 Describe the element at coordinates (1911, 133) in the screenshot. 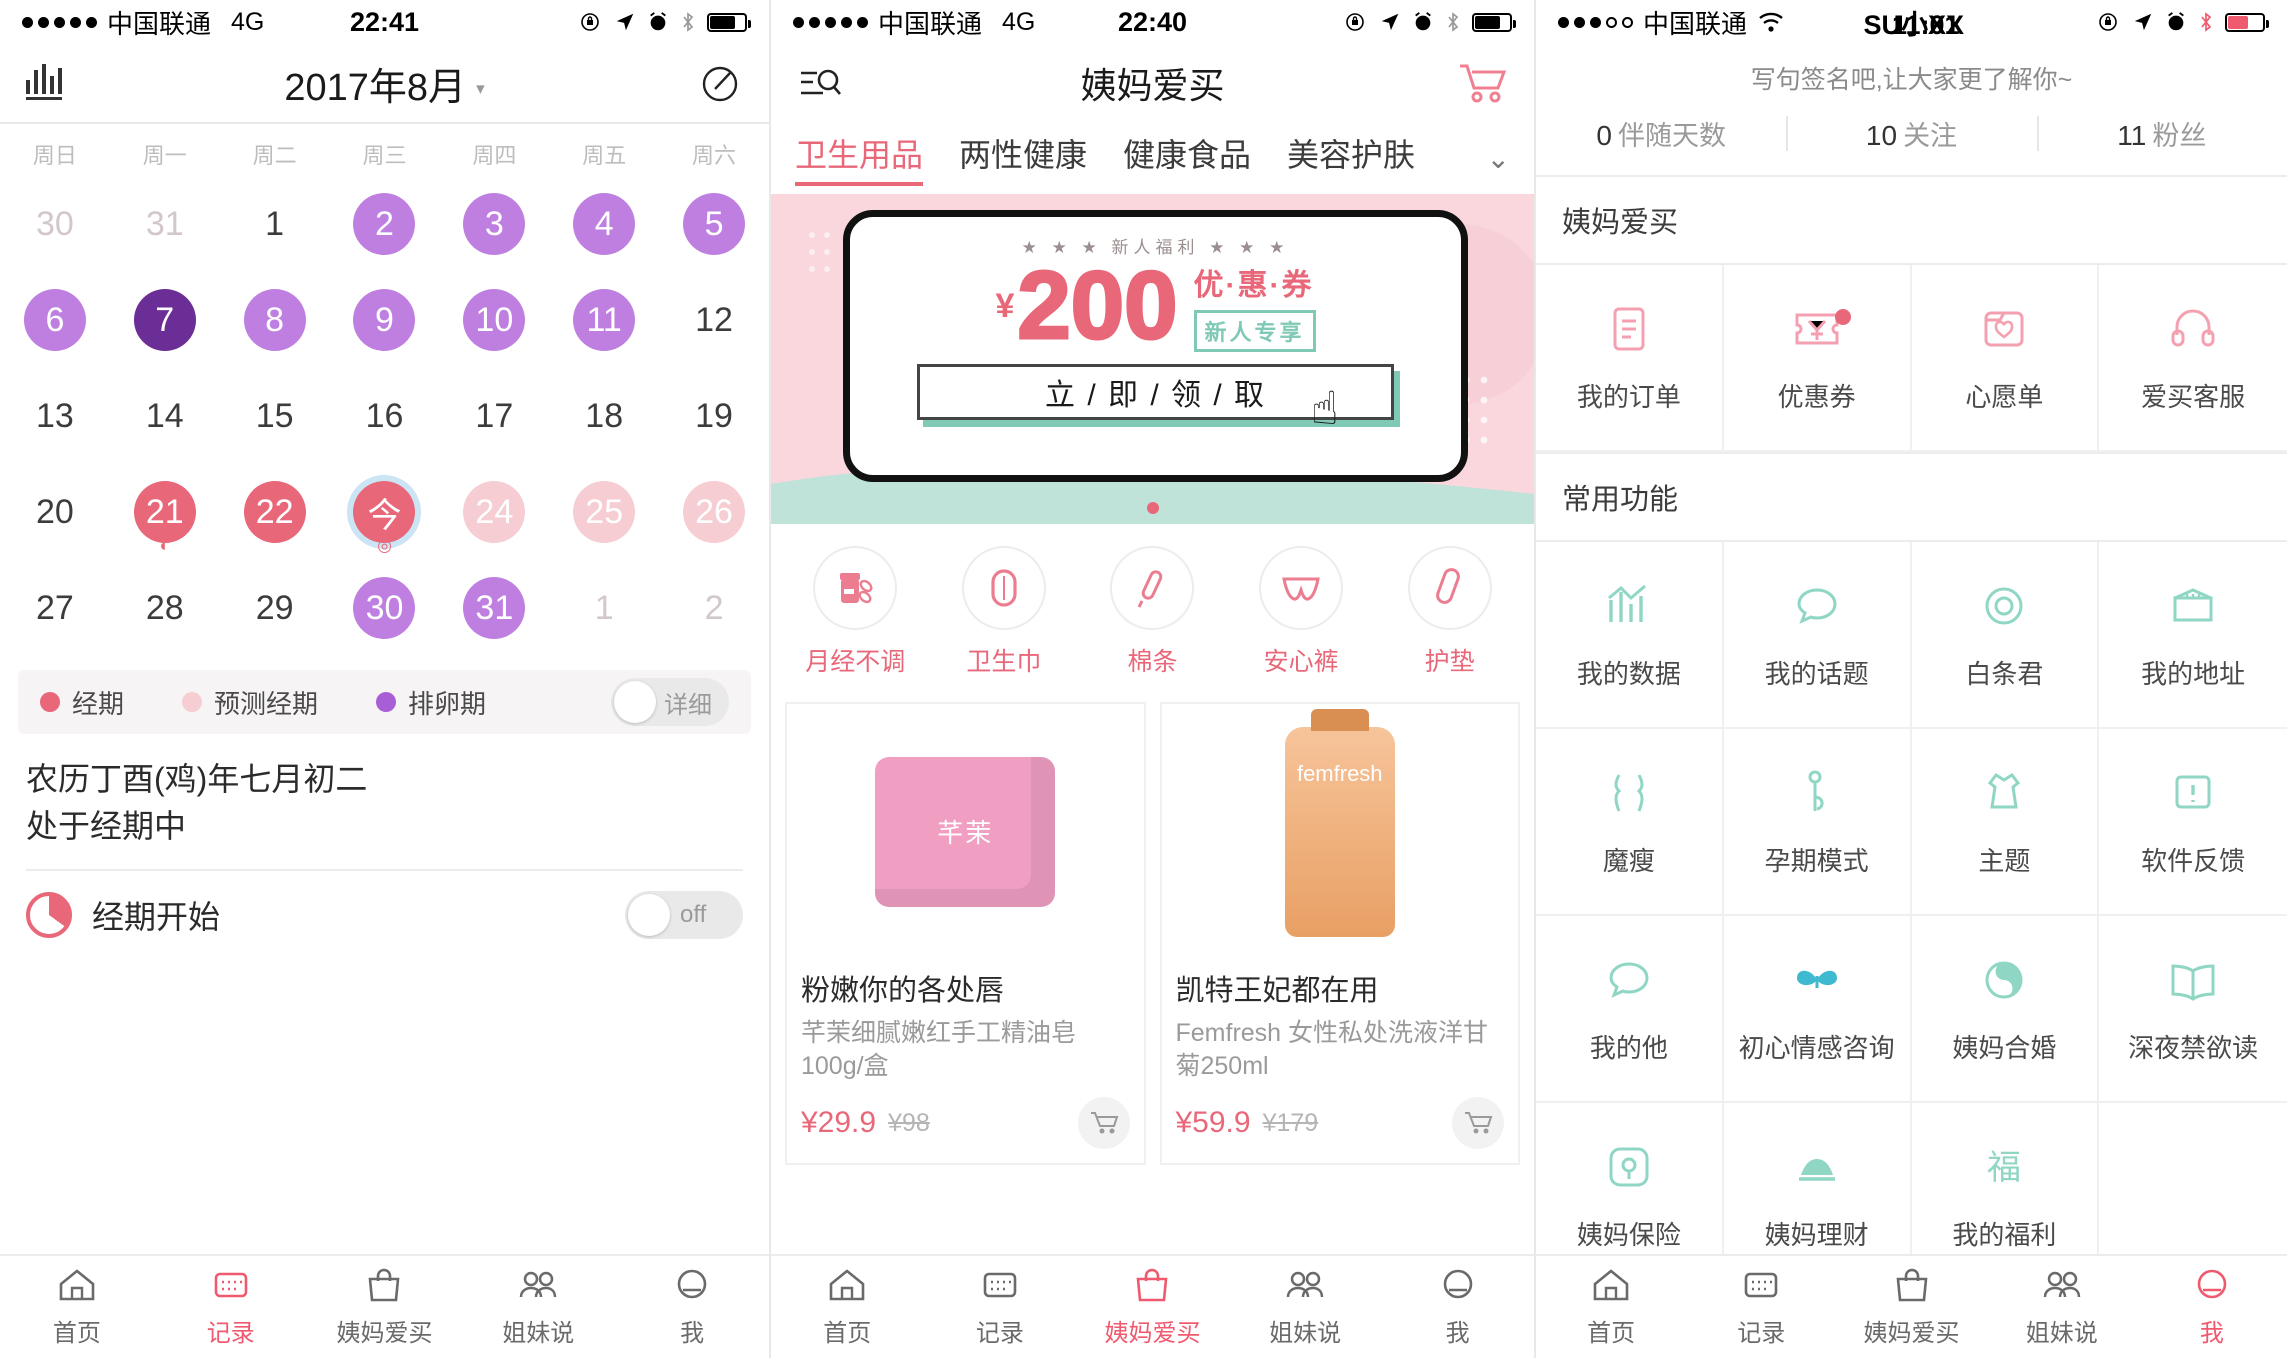

I see `stat-following: 10 关注` at that location.